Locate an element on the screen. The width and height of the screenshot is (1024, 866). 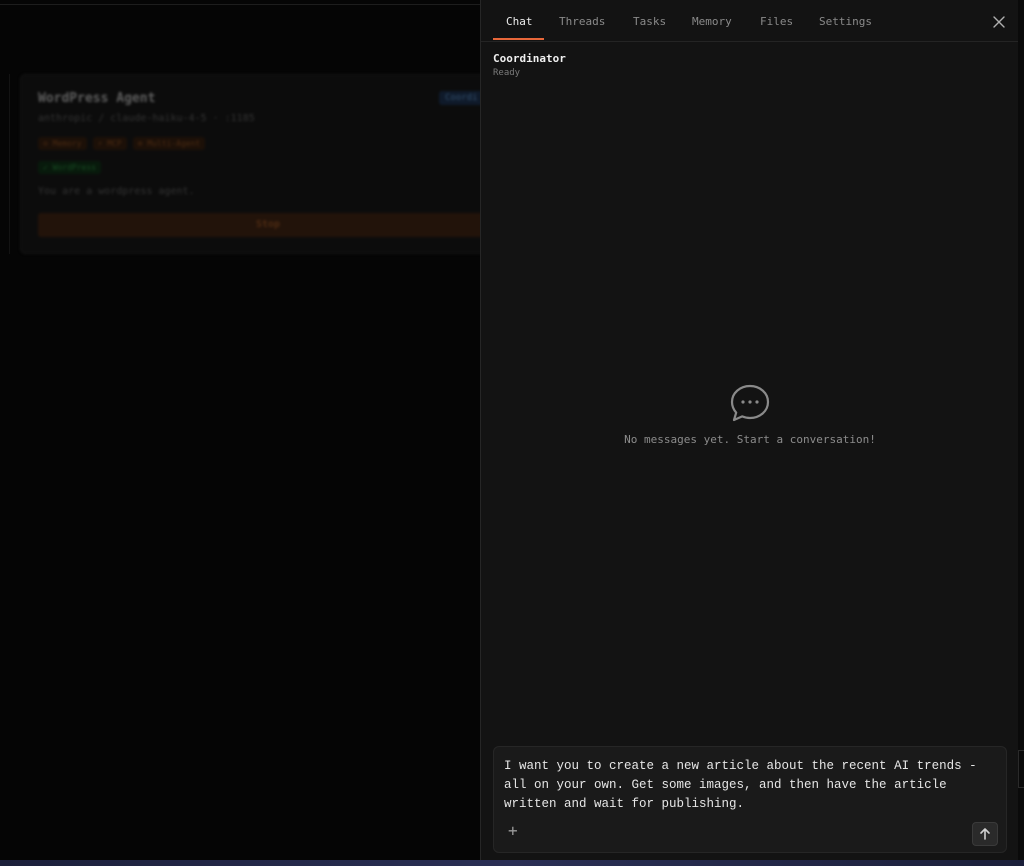
arrow-up-icon is located at coordinates (985, 834).